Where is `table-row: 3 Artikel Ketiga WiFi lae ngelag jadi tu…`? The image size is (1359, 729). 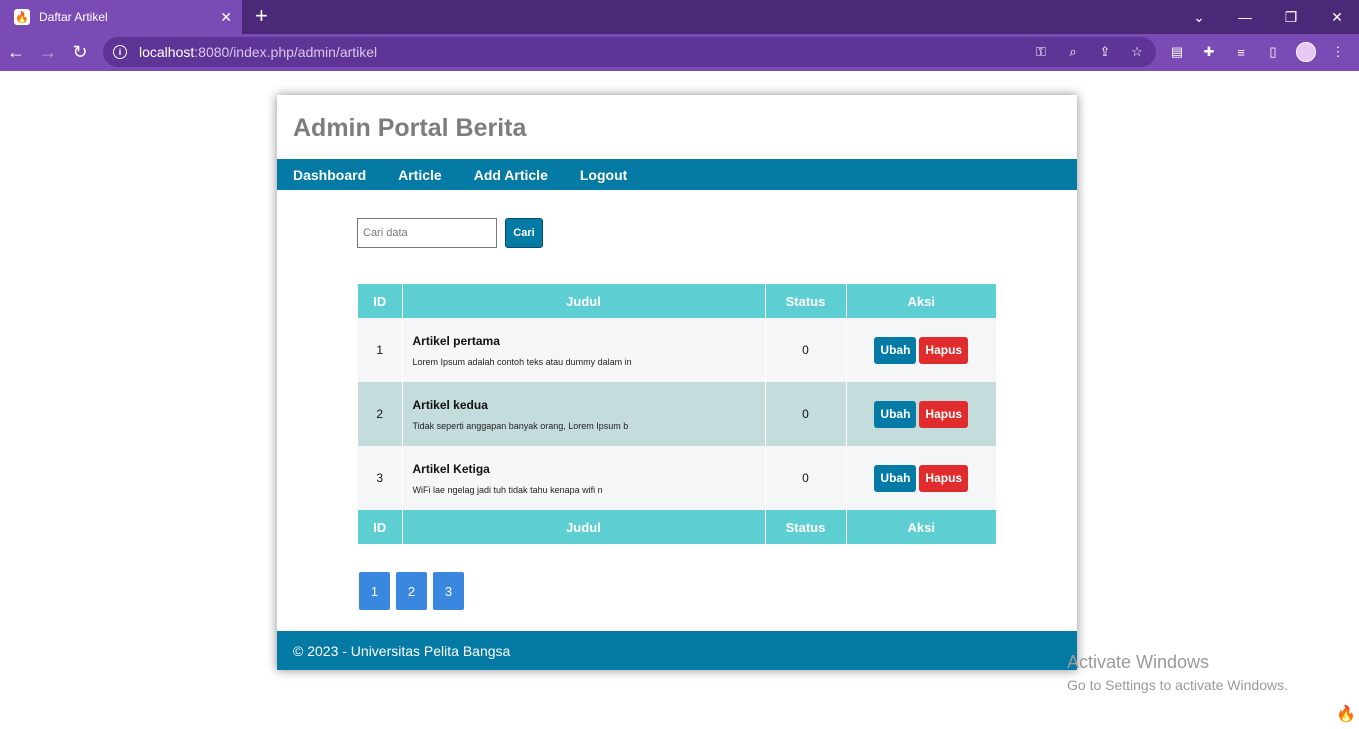
table-row: 3 Artikel Ketiga WiFi lae ngelag jadi tu… is located at coordinates (677, 478).